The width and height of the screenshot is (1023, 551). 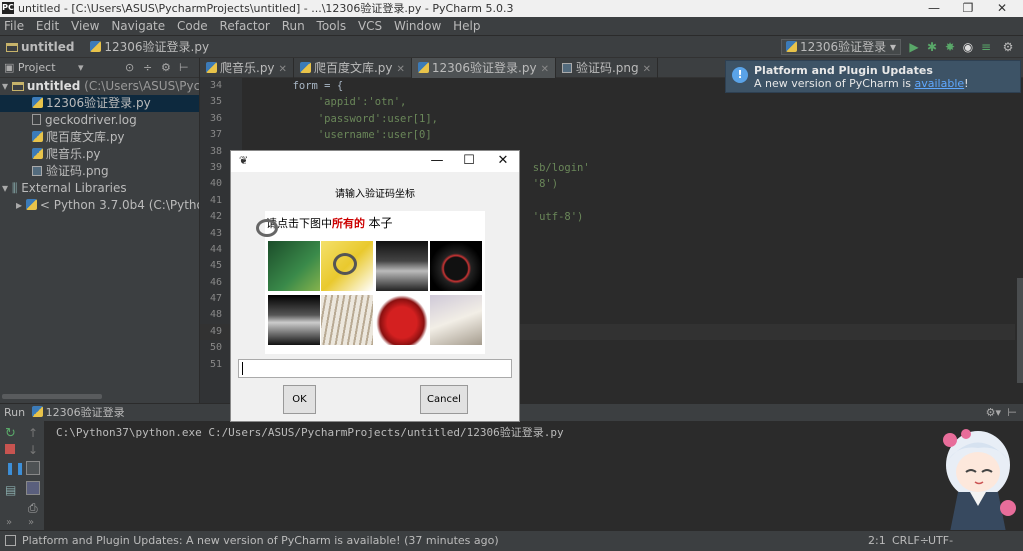 I want to click on expand-icon: ÷, so click(x=147, y=68).